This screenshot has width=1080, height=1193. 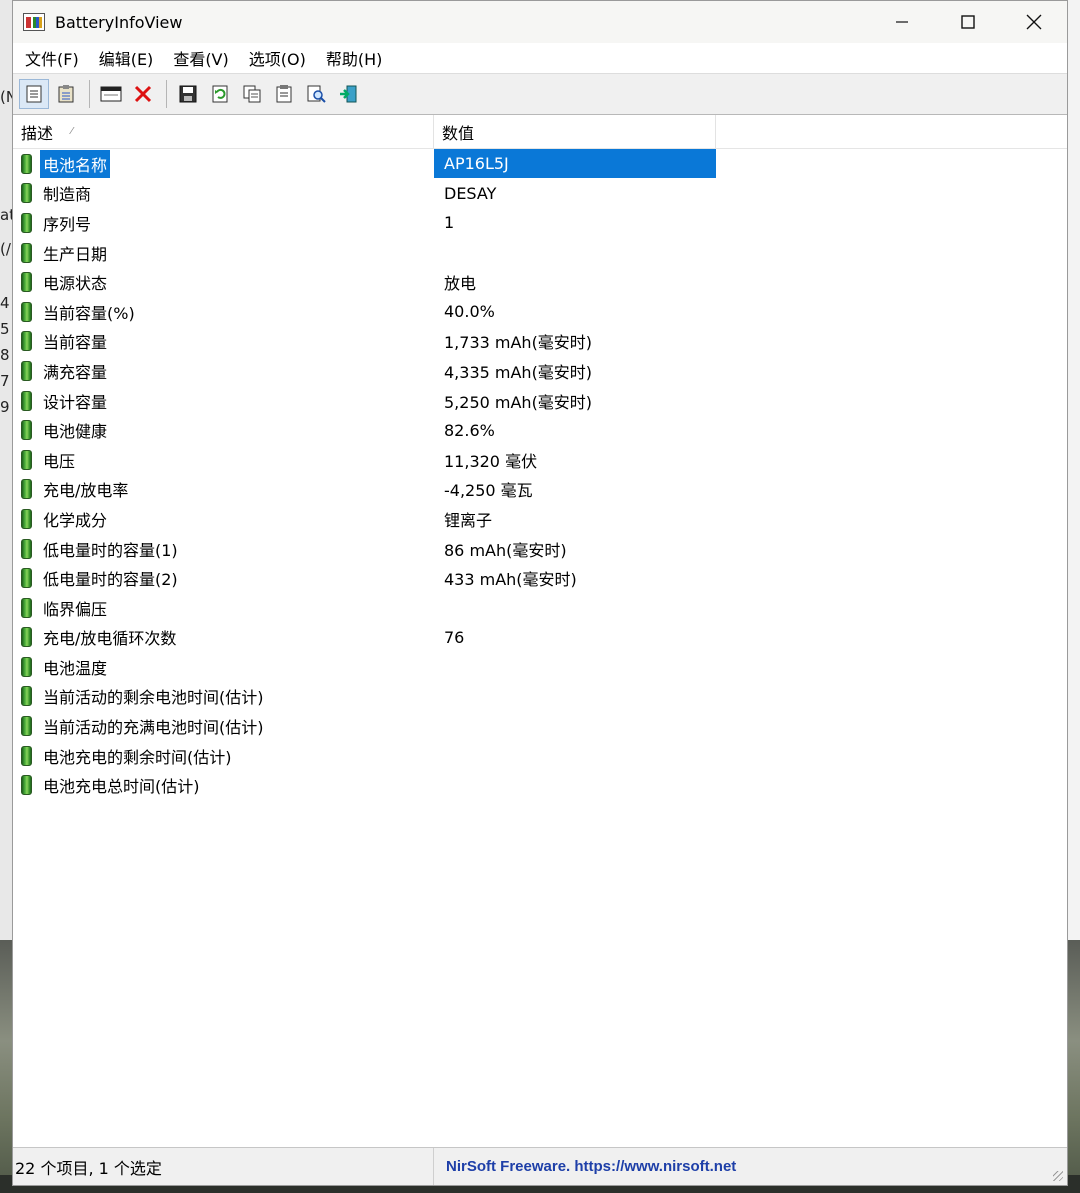 What do you see at coordinates (540, 460) in the screenshot?
I see `list-row: 电压 11,320 毫伏` at bounding box center [540, 460].